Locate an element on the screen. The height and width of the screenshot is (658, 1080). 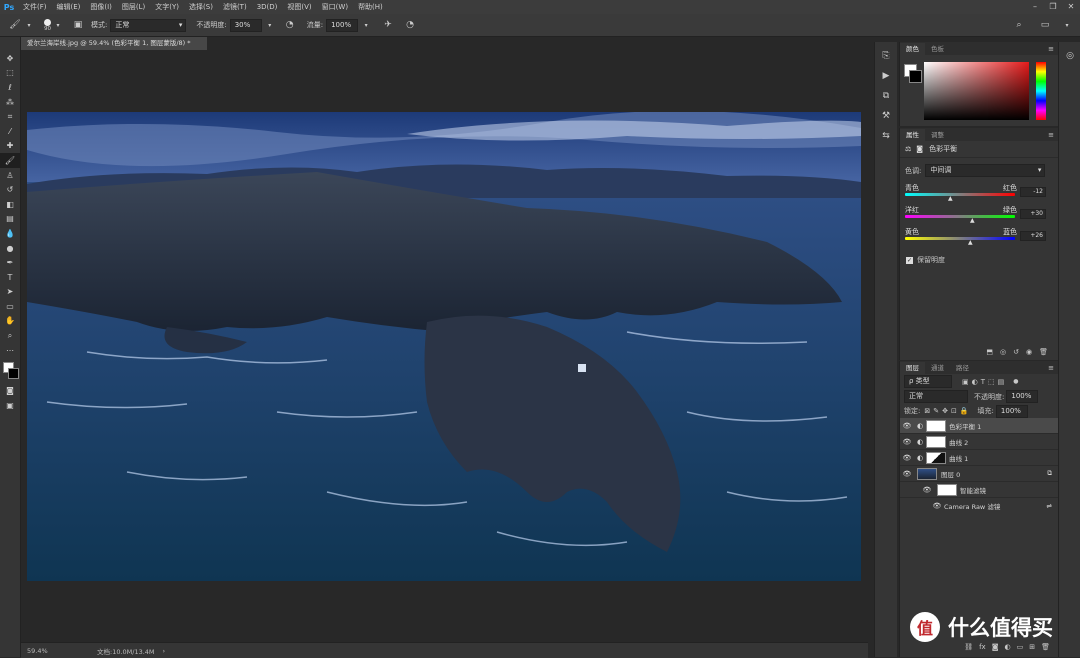
actions-play-icon: ▶ is located at coordinates (886, 76).